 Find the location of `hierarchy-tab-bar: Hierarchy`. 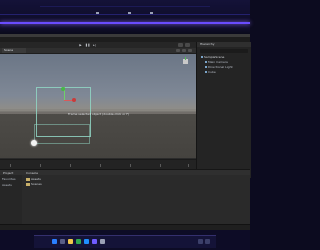

hierarchy-tab-bar: Hierarchy is located at coordinates (224, 44).